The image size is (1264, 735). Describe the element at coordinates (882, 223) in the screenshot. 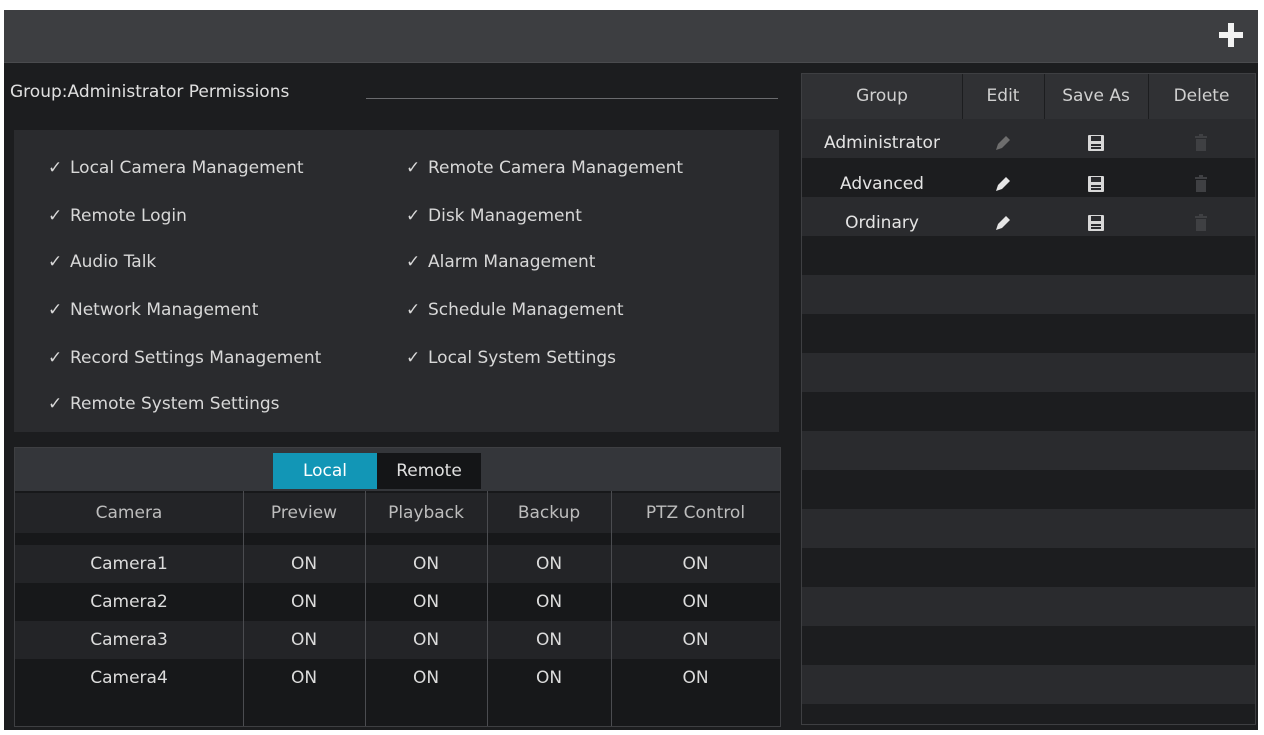

I see `group-name: Ordinary` at that location.